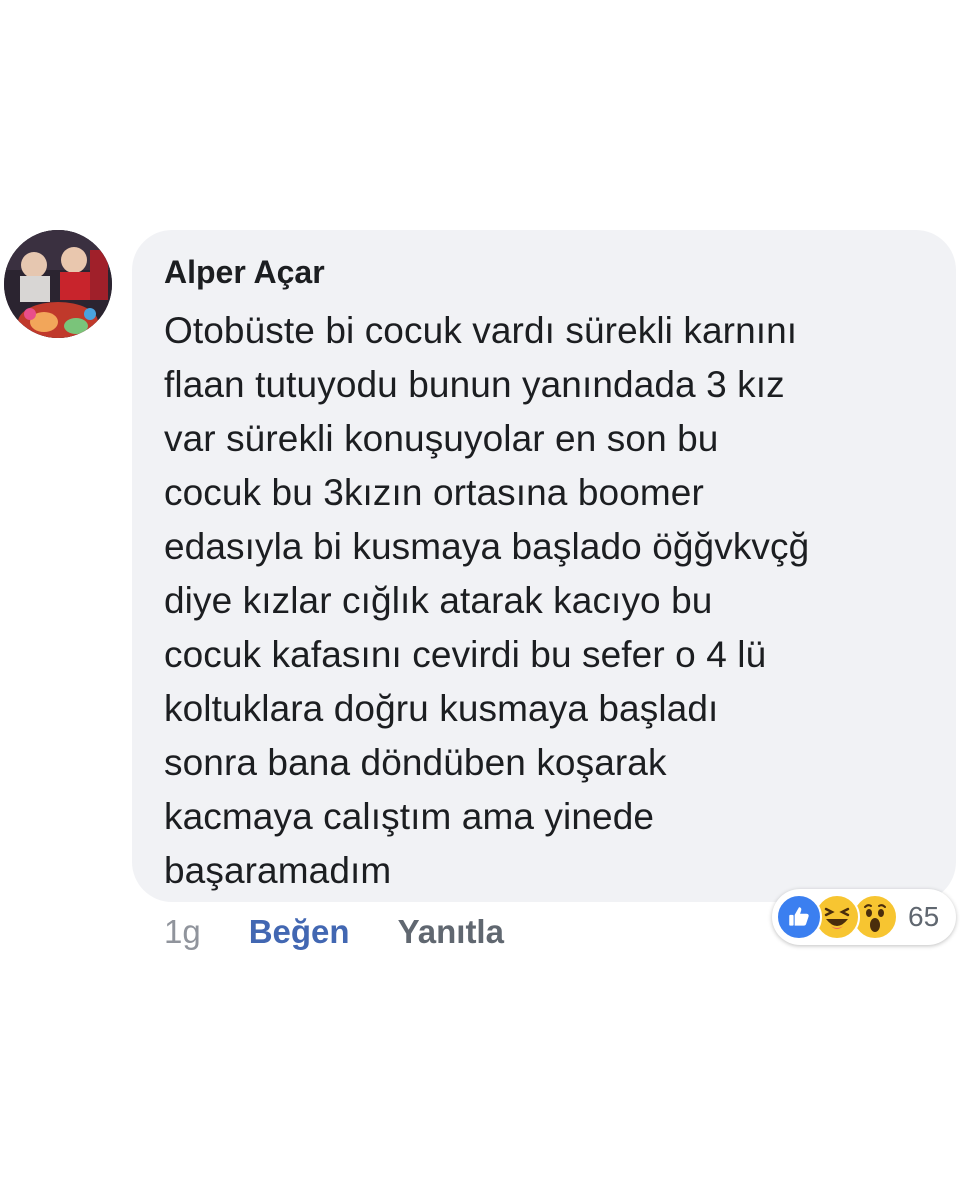 The width and height of the screenshot is (960, 1200). Describe the element at coordinates (546, 272) in the screenshot. I see `comment-author: Alper Açar` at that location.